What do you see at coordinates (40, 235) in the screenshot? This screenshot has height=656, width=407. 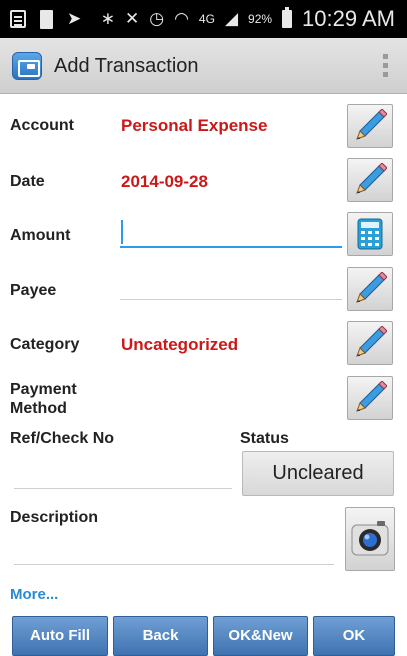 I see `amount-label: Amount` at bounding box center [40, 235].